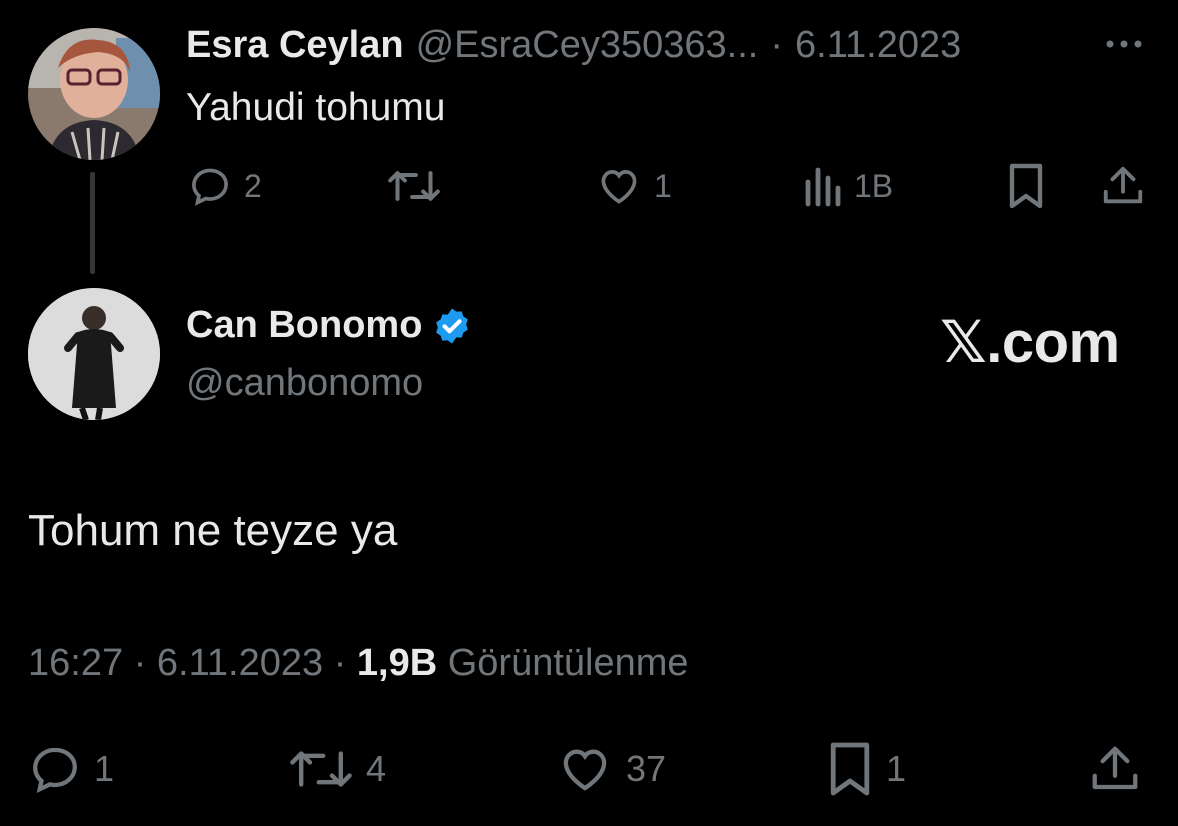 The image size is (1178, 826). I want to click on main-reply-count: 1, so click(104, 768).